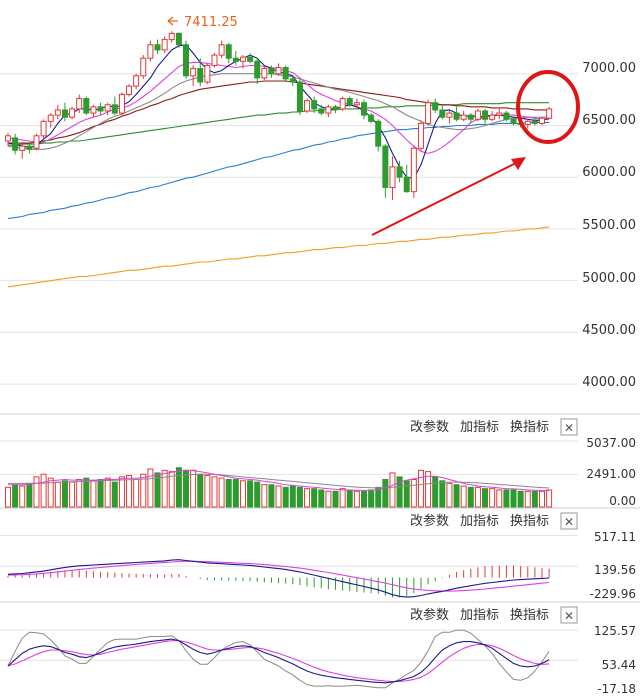  I want to click on y-tick-label: 4000.00, so click(609, 382).